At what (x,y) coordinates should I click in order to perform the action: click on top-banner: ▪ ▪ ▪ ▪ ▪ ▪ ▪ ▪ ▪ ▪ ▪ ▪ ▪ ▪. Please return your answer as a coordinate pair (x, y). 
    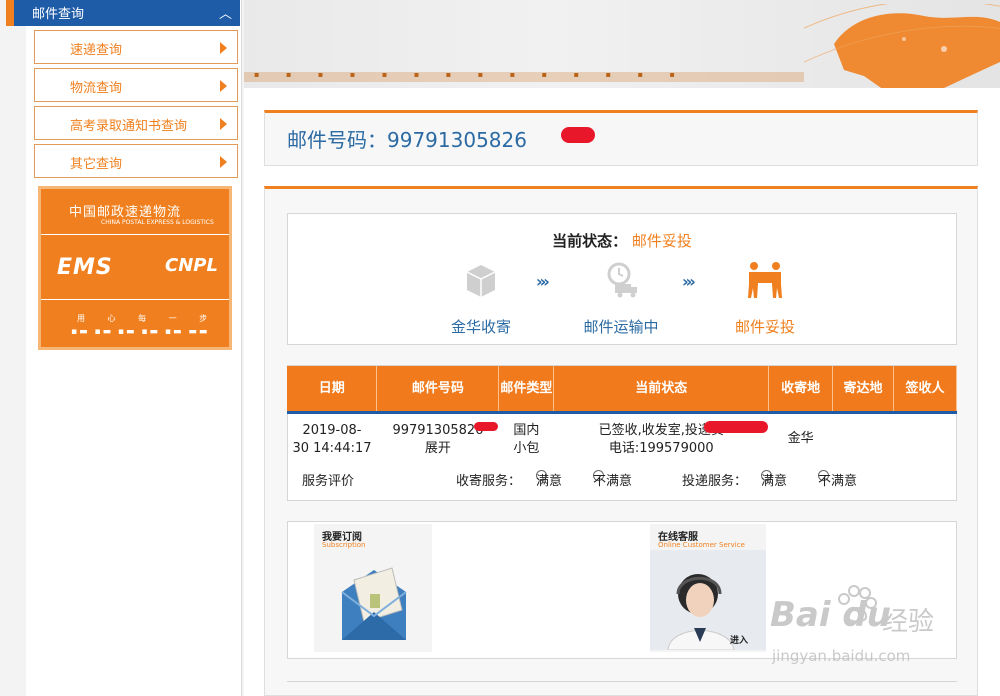
    Looking at the image, I should click on (622, 44).